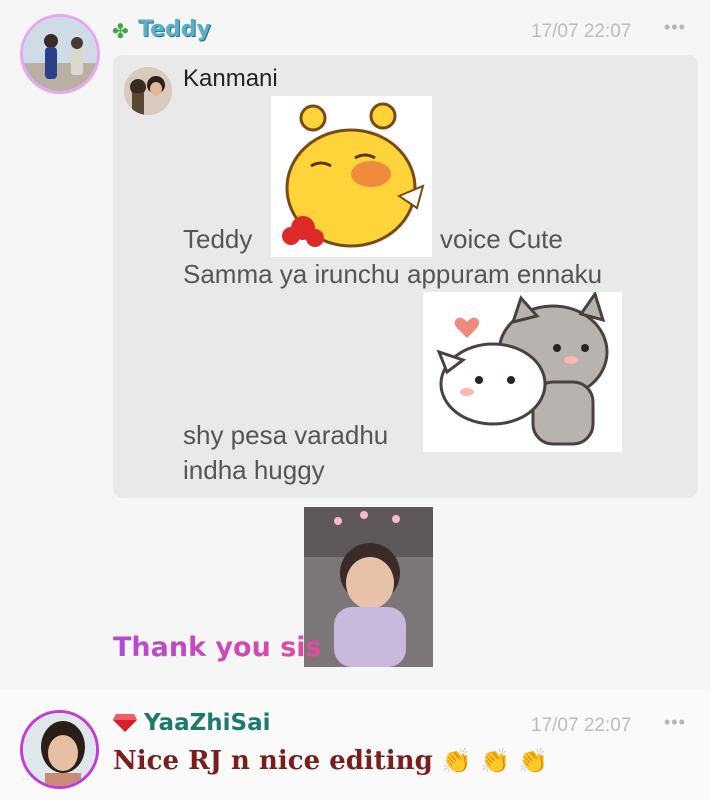  What do you see at coordinates (230, 78) in the screenshot?
I see `quoted-author-name: Kanmani` at bounding box center [230, 78].